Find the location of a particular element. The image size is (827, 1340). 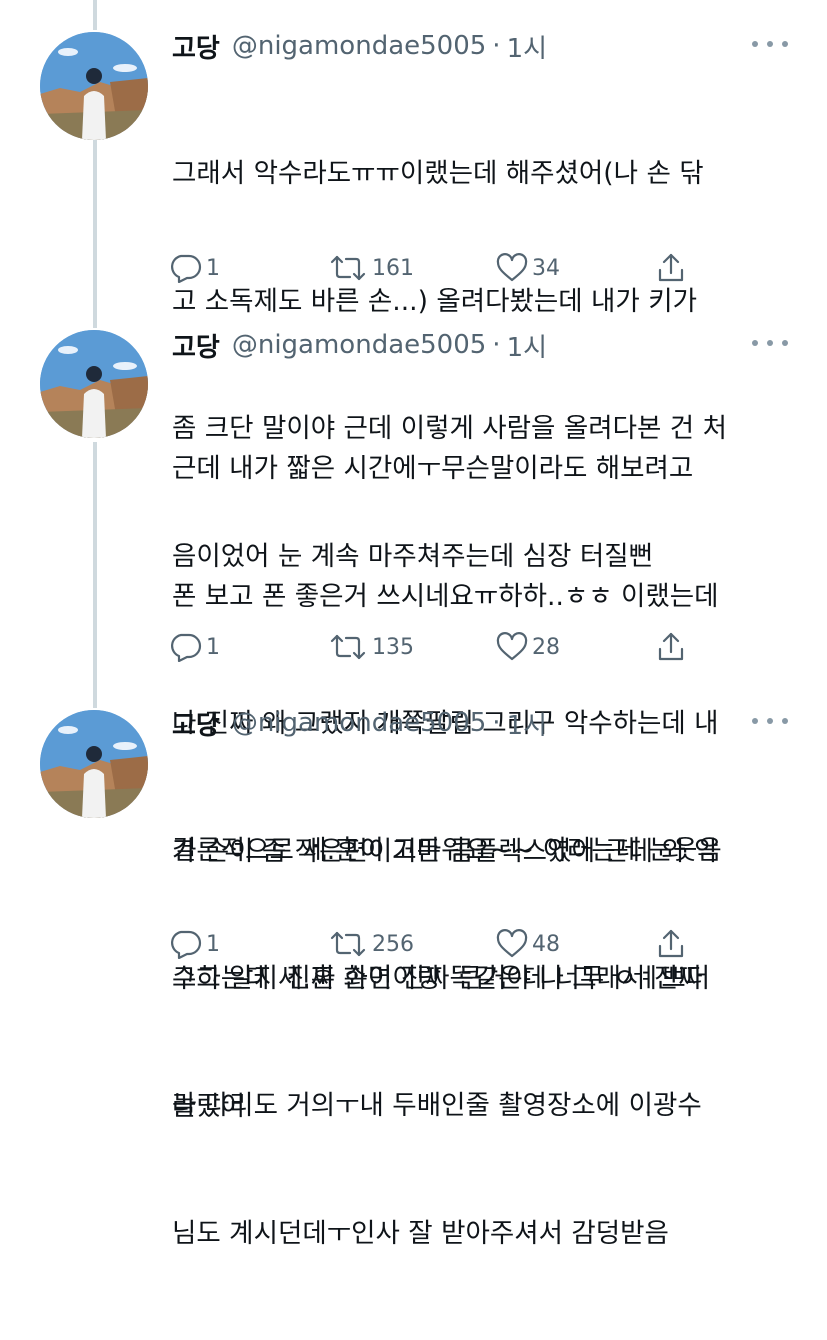

retweet-count: 256 is located at coordinates (393, 944).